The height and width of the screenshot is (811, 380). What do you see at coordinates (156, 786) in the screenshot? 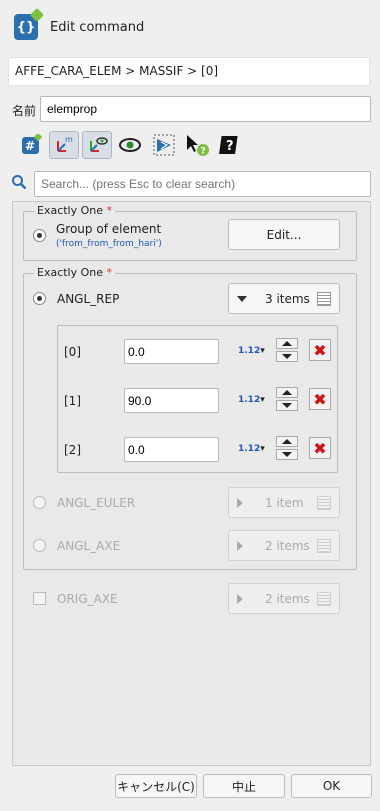
I see `cancel-button: キャンセル(C)` at bounding box center [156, 786].